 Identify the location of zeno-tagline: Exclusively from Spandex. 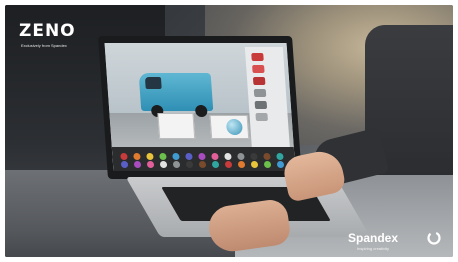
(44, 45).